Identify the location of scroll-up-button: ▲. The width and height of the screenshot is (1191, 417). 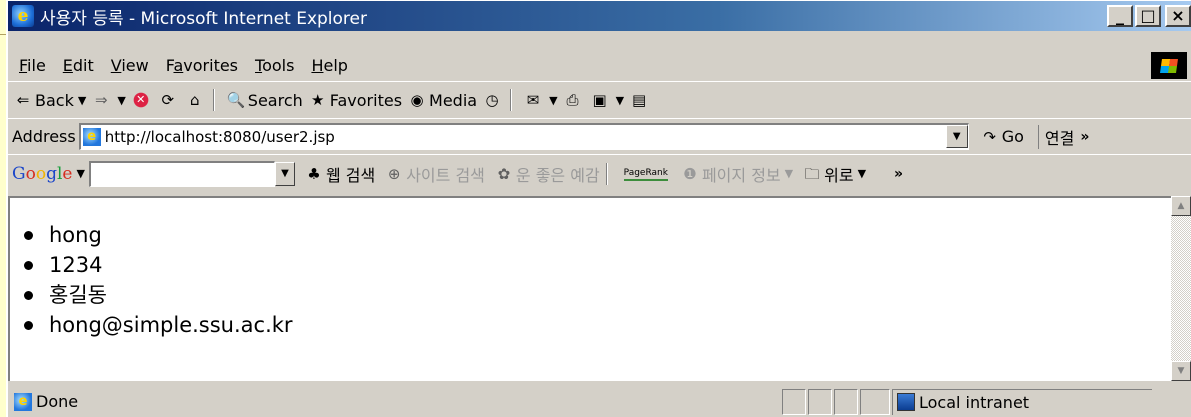
(1181, 206).